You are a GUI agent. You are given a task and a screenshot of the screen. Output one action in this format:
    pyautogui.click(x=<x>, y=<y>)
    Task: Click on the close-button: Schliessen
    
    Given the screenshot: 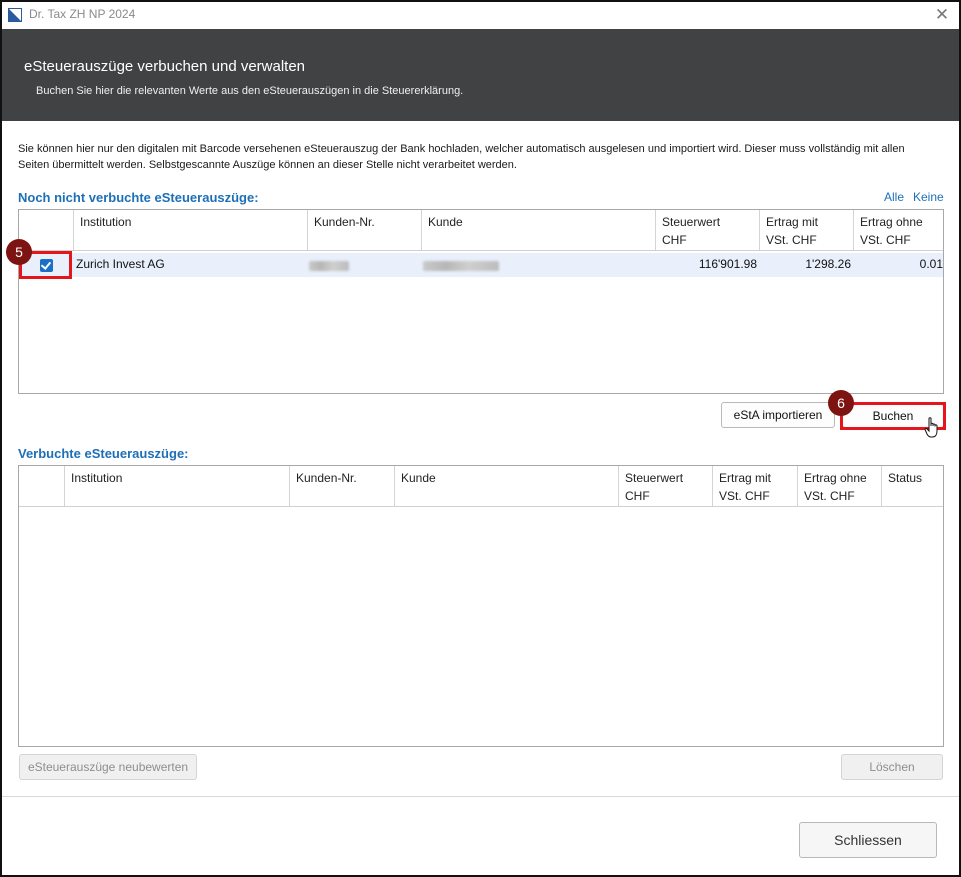 What is the action you would take?
    pyautogui.click(x=868, y=840)
    